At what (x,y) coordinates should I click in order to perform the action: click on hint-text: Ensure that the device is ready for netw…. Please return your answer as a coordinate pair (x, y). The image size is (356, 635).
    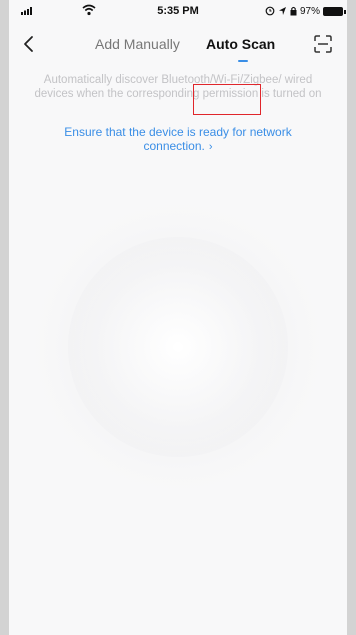
    Looking at the image, I should click on (178, 139).